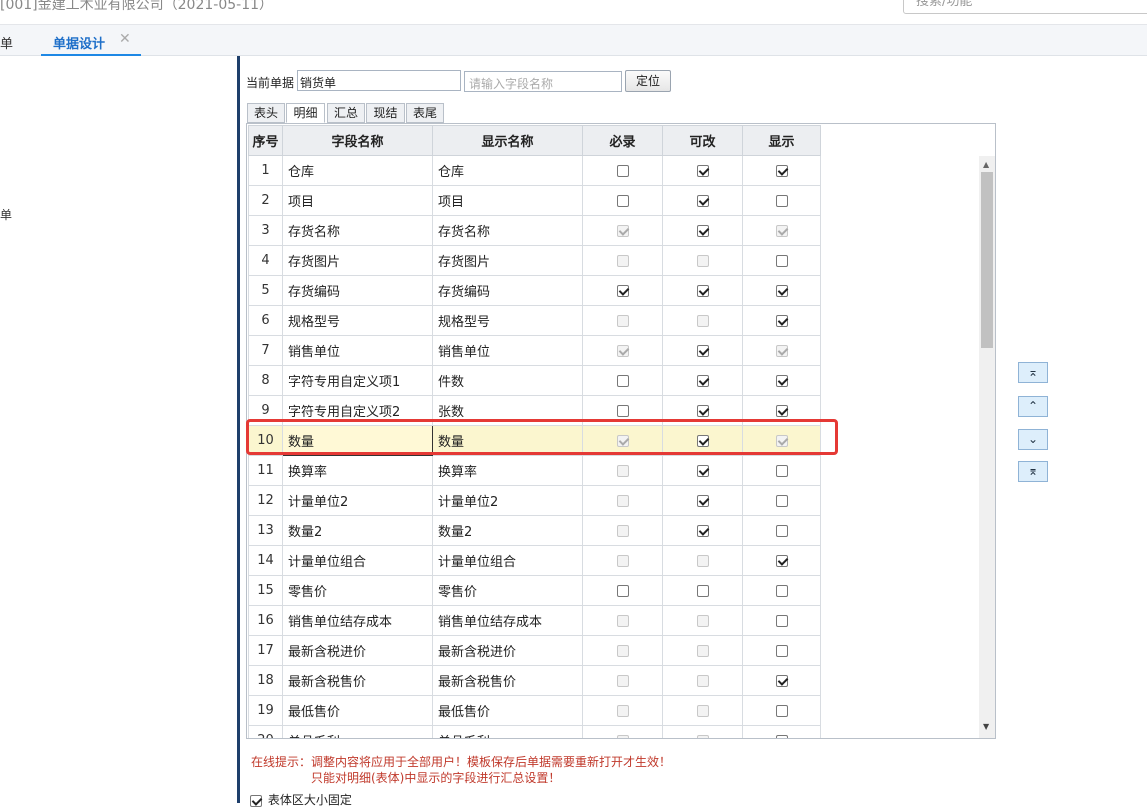 The image size is (1147, 808). I want to click on move-up-button: ⌃, so click(1033, 406).